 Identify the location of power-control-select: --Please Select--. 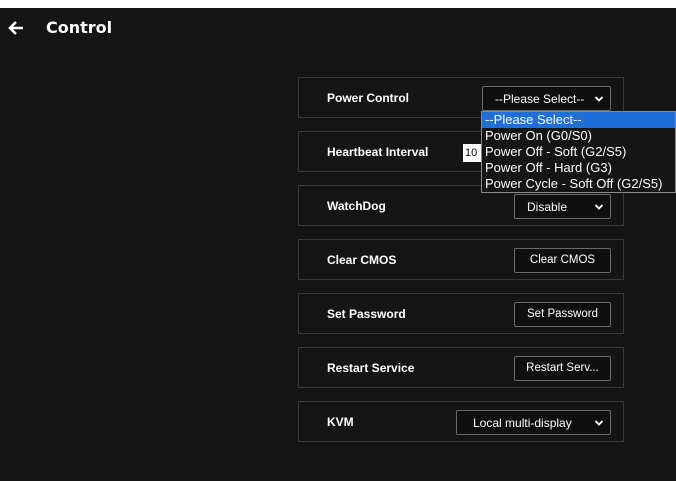
(546, 98).